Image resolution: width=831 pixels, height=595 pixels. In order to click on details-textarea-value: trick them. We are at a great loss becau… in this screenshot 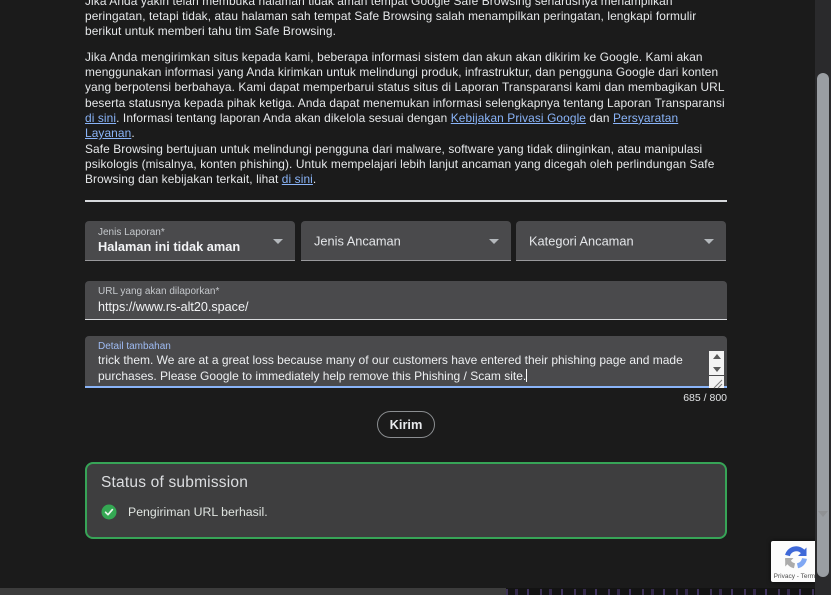, I will do `click(390, 368)`.